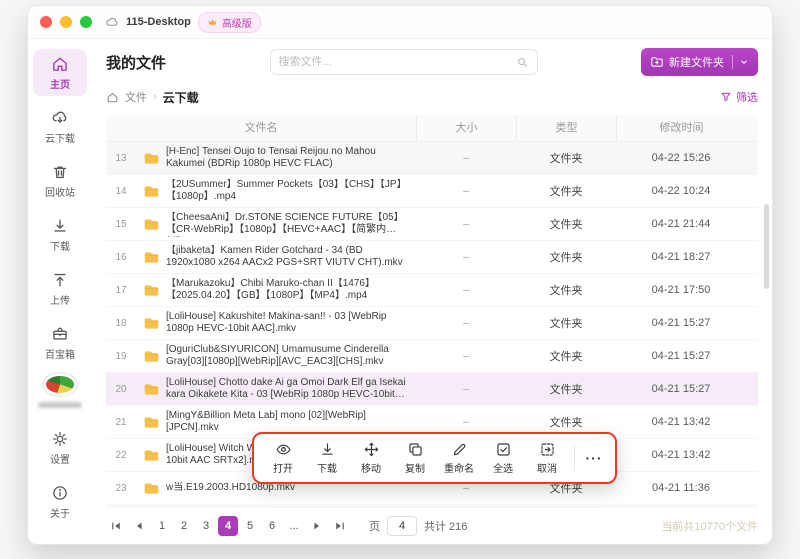 This screenshot has height=559, width=800. What do you see at coordinates (503, 449) in the screenshot?
I see `checkbox-icon` at bounding box center [503, 449].